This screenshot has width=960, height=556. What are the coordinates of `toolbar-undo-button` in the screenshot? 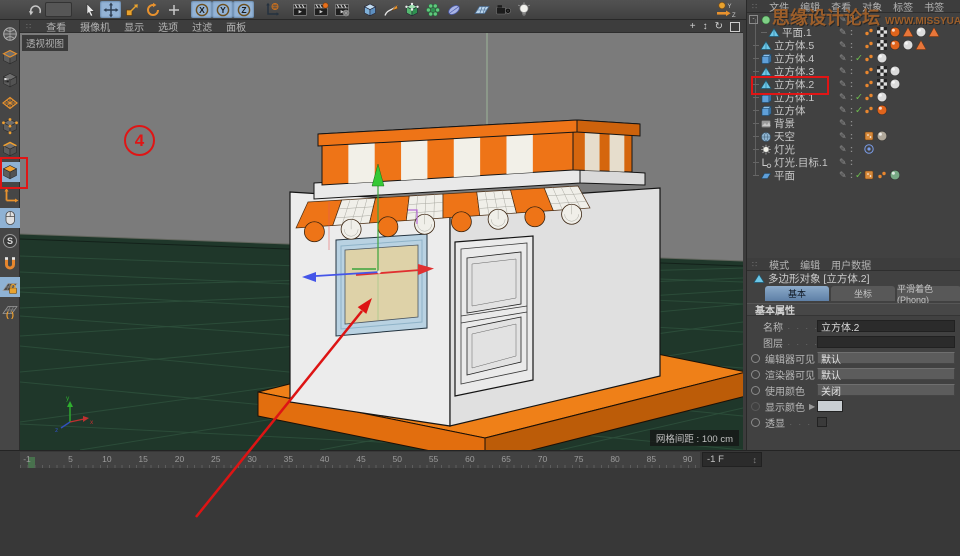 It's located at (34, 9).